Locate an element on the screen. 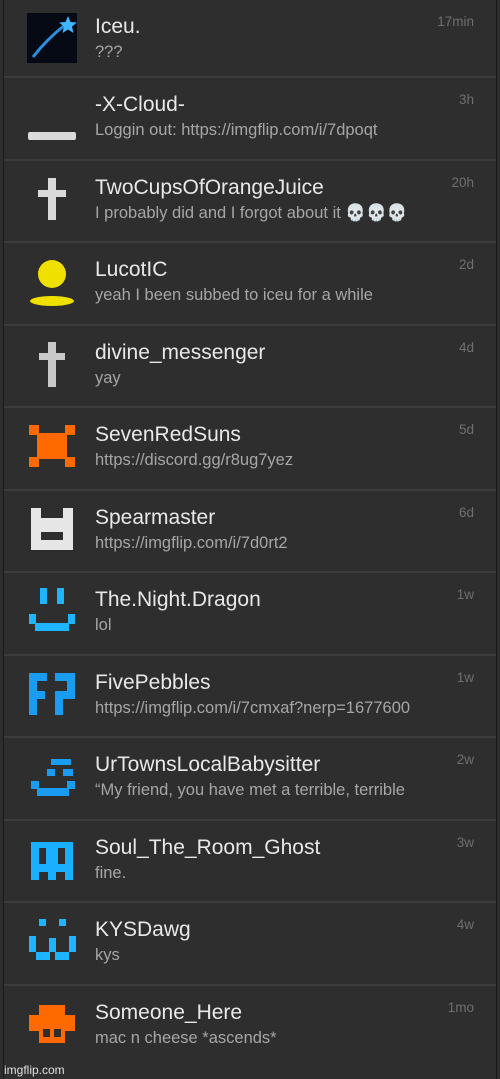 This screenshot has height=1079, width=500. conversation-name: -X-Cloud- is located at coordinates (140, 104).